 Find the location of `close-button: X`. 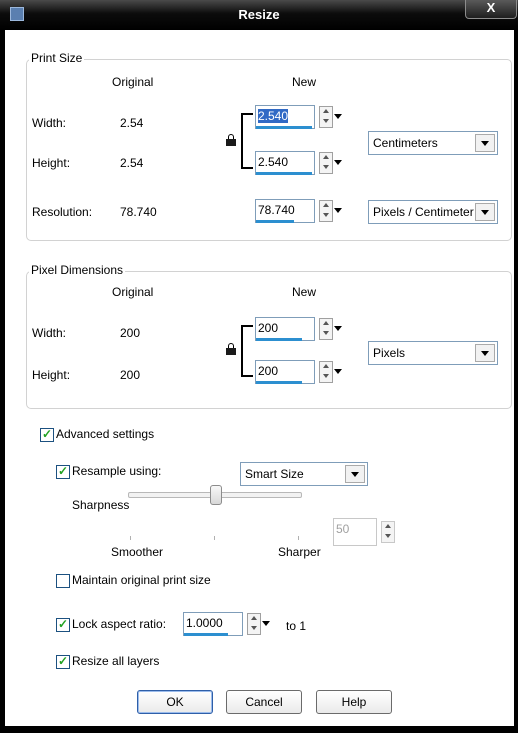

close-button: X is located at coordinates (491, 9).